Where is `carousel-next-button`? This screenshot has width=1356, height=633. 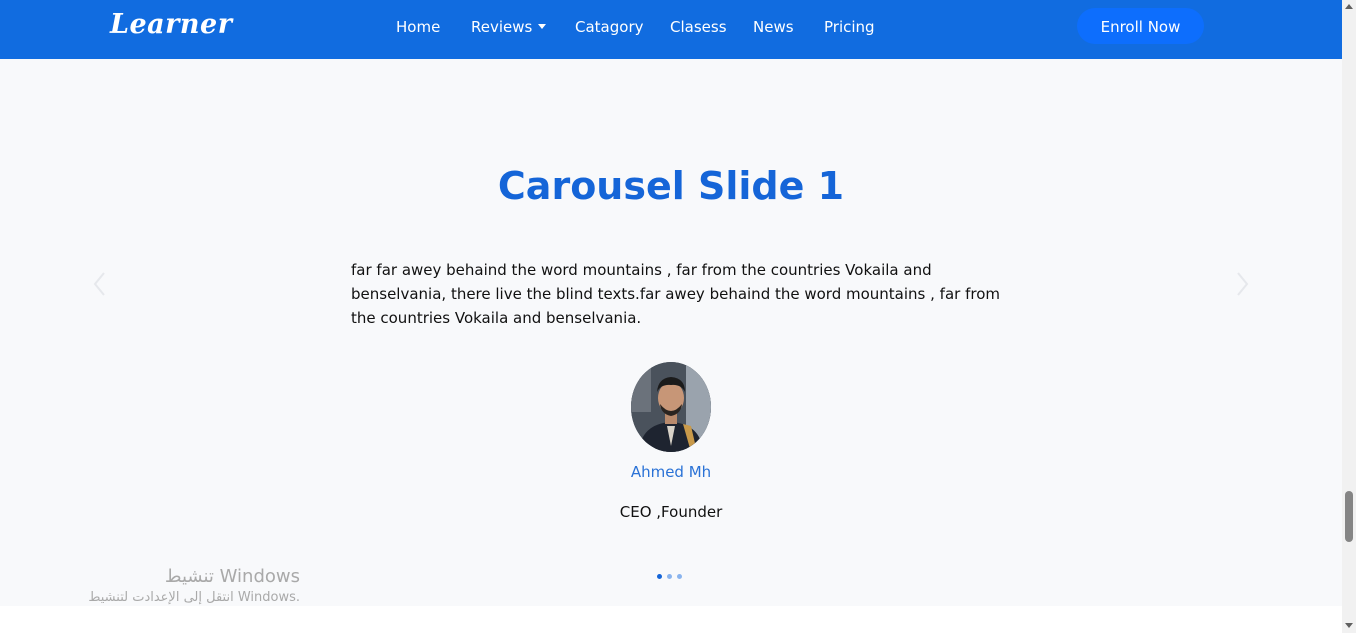
carousel-next-button is located at coordinates (1242, 284).